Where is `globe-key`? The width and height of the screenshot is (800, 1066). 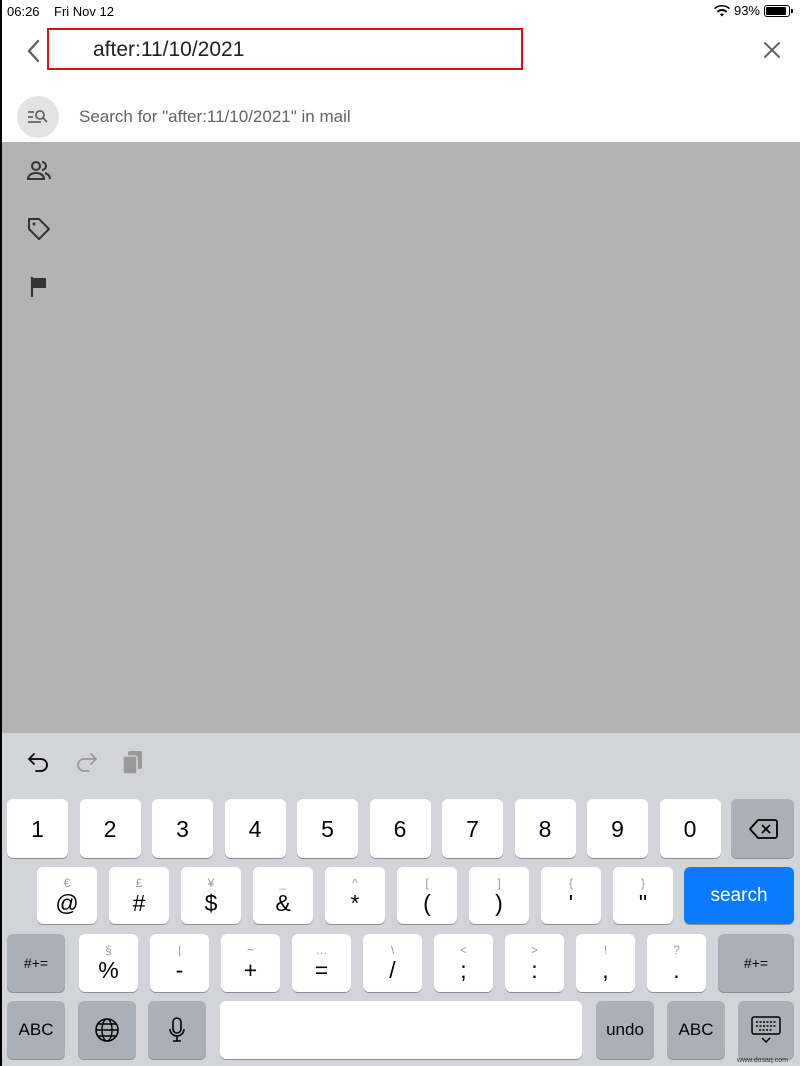
globe-key is located at coordinates (107, 1030).